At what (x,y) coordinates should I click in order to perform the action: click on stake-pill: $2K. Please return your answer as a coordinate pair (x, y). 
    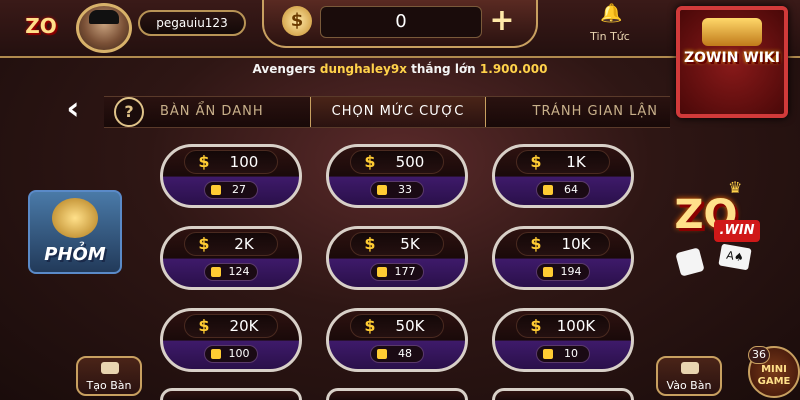
    Looking at the image, I should click on (231, 244).